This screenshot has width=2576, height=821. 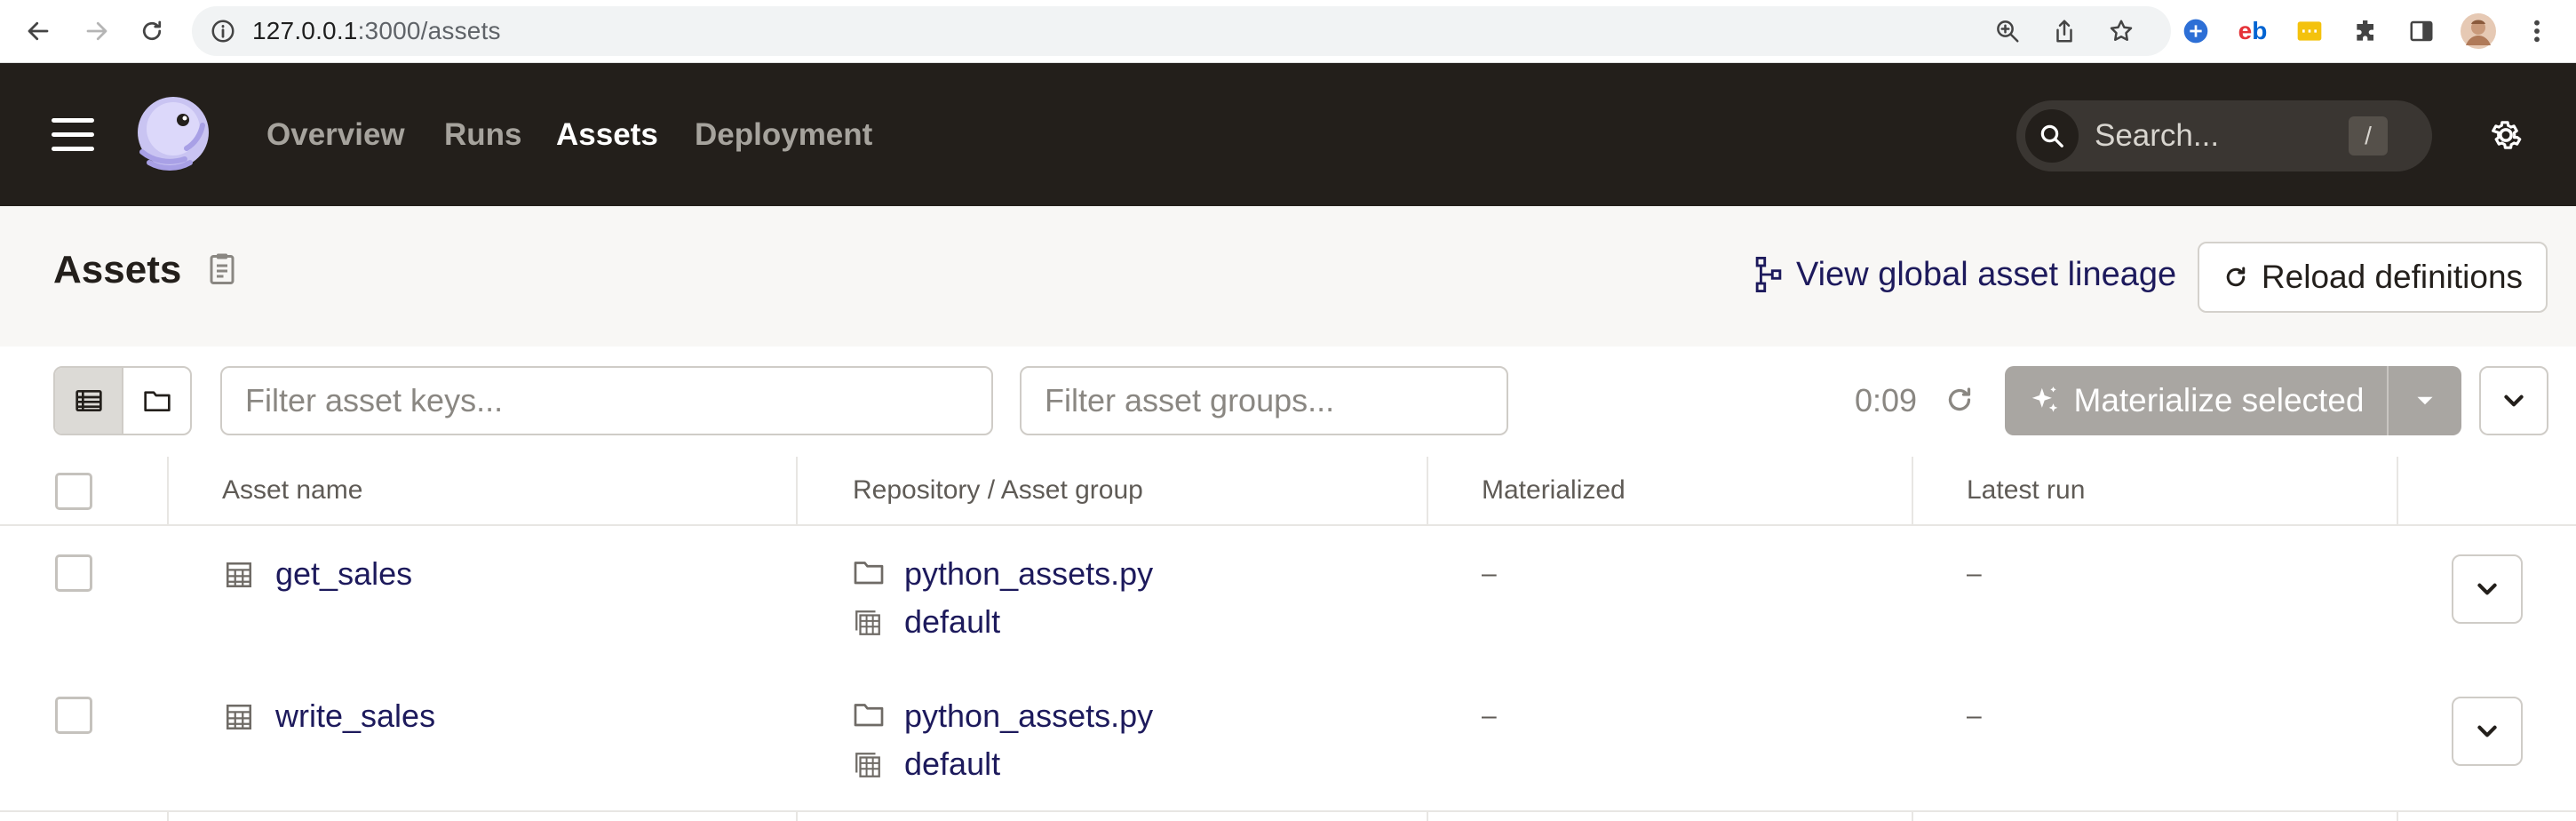 What do you see at coordinates (483, 135) in the screenshot?
I see `nav-runs: Runs` at bounding box center [483, 135].